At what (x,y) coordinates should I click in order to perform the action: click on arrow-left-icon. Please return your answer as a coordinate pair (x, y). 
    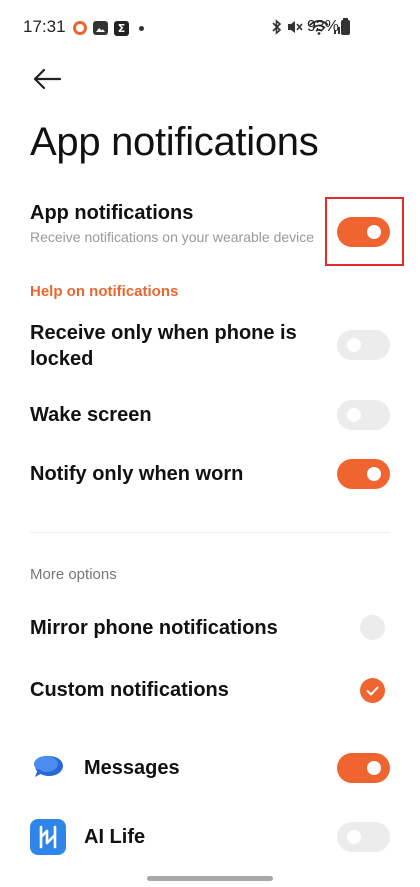
    Looking at the image, I should click on (47, 79).